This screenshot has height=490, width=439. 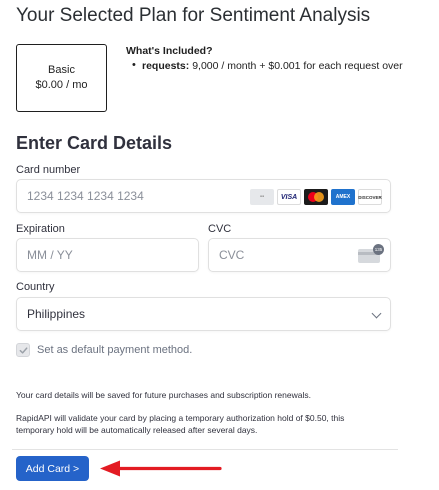 I want to click on card-number-label: Card number, so click(x=48, y=170).